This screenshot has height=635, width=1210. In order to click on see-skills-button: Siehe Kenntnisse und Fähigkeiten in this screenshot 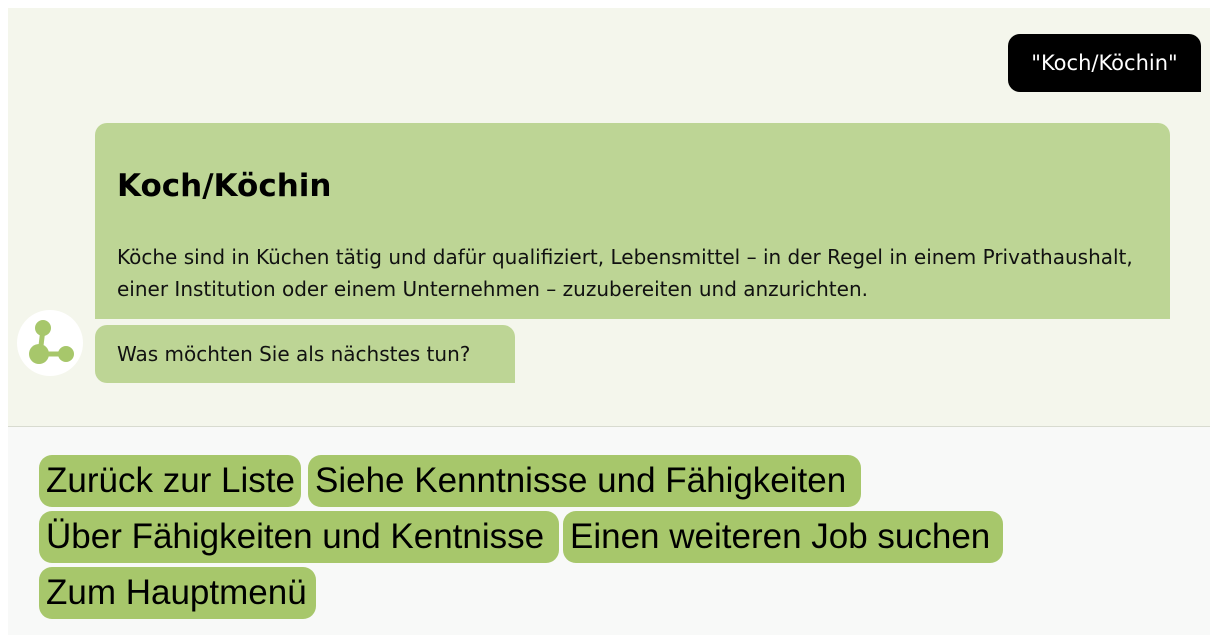, I will do `click(584, 481)`.